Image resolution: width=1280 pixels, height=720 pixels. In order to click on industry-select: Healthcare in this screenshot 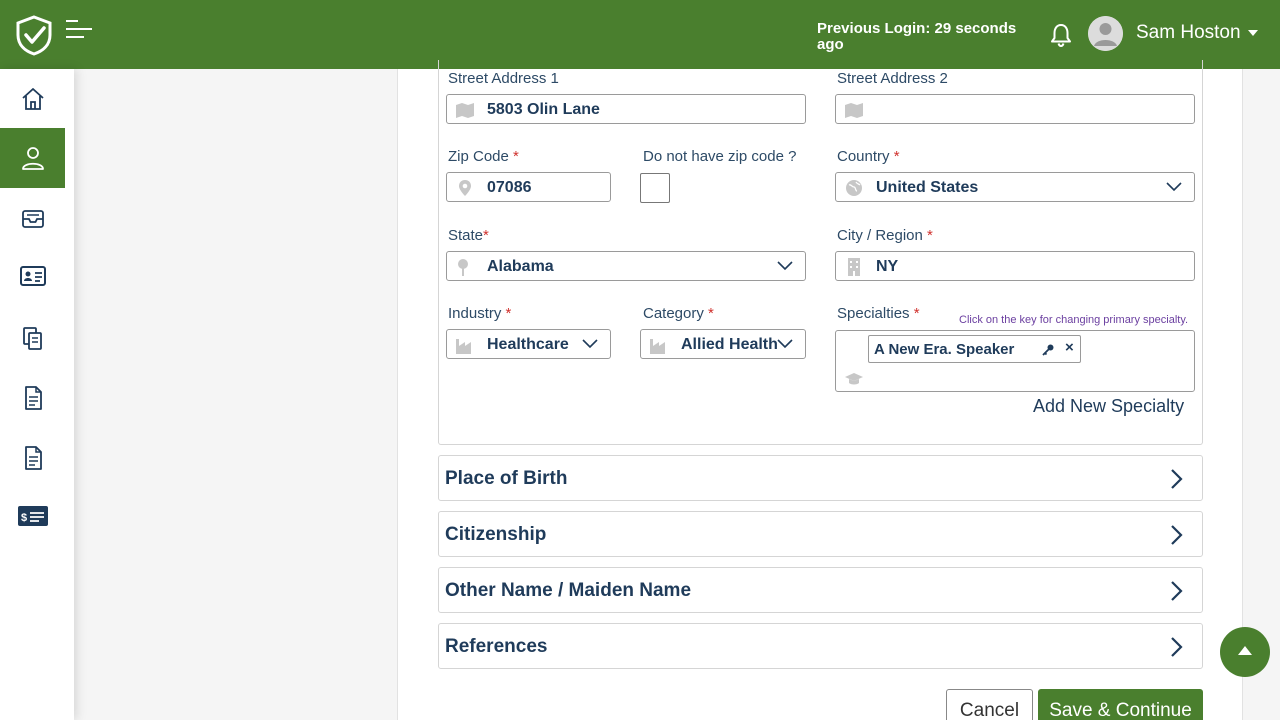, I will do `click(528, 344)`.